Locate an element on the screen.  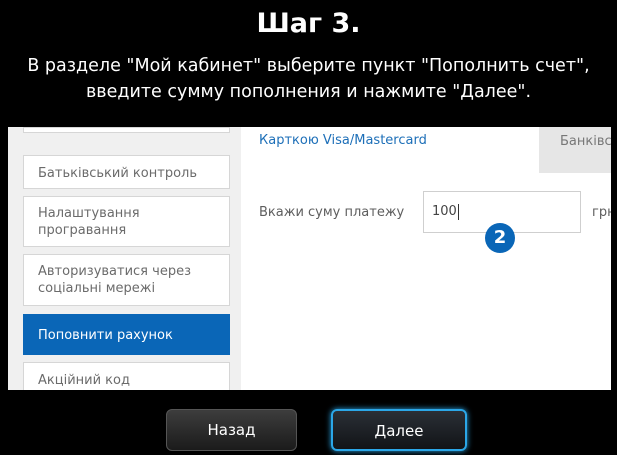
sidebar-item-top-partial is located at coordinates (126, 130).